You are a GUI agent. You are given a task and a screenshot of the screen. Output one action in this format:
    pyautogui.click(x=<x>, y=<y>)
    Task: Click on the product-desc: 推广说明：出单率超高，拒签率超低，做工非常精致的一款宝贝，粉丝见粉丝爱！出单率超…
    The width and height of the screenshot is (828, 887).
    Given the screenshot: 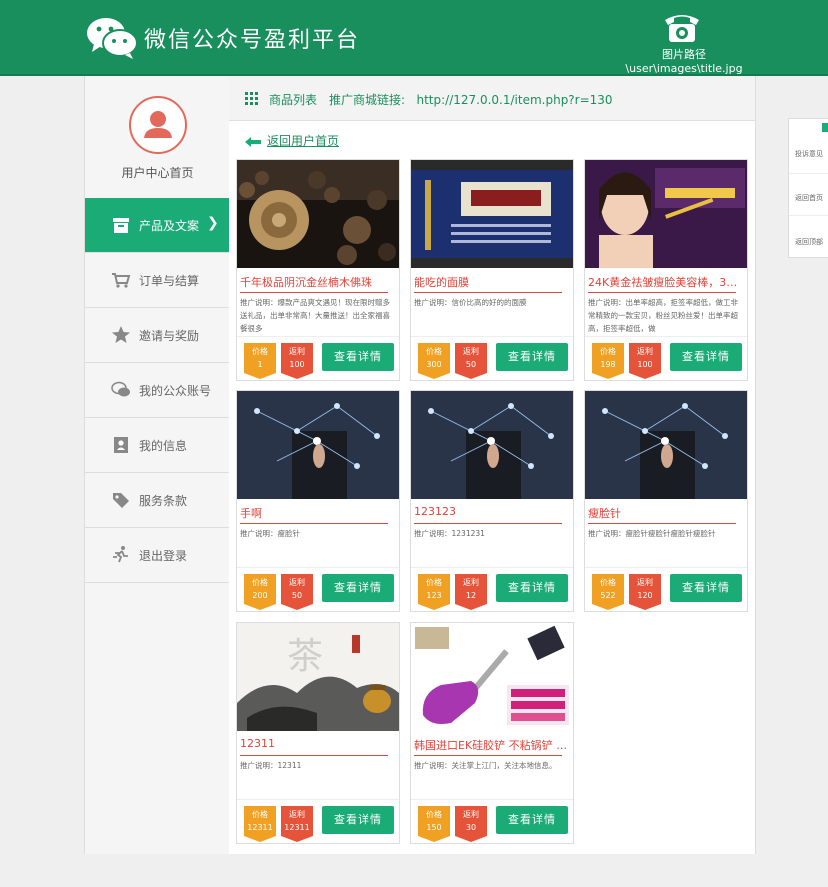 What is the action you would take?
    pyautogui.click(x=663, y=315)
    